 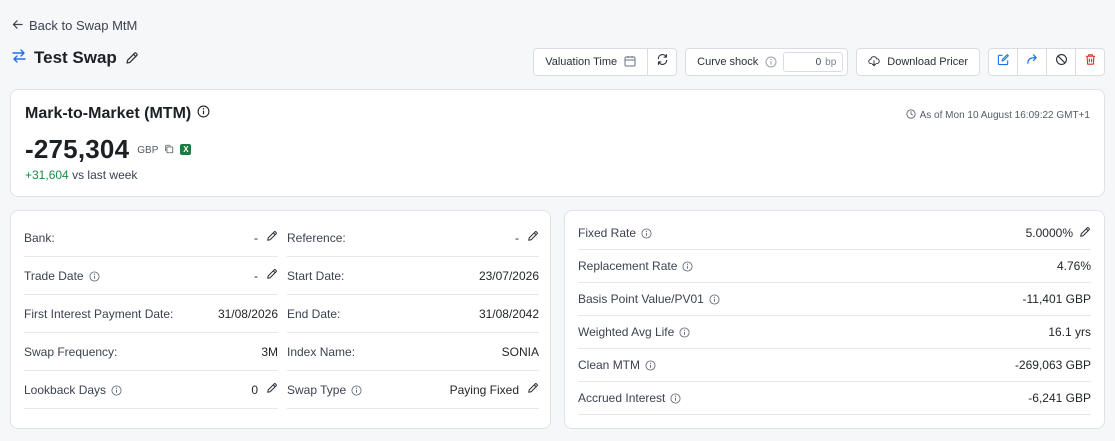 I want to click on metric-value-wrap: 5.0000%, so click(x=1058, y=233).